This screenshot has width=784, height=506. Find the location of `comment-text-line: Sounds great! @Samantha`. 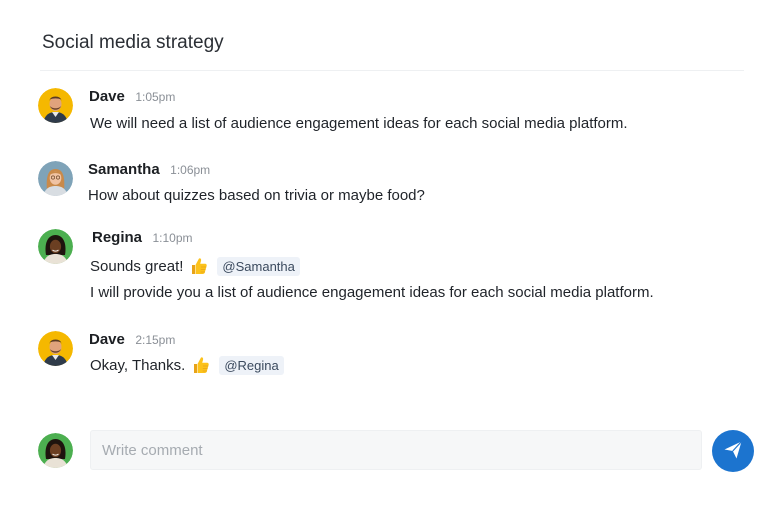

comment-text-line: Sounds great! @Samantha is located at coordinates (195, 266).